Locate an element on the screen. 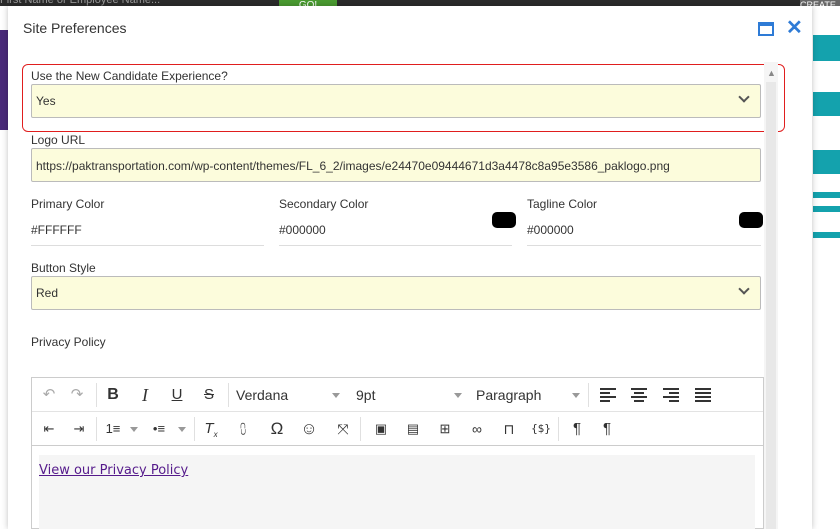 The height and width of the screenshot is (529, 840). secondary-color-value: #000000 is located at coordinates (302, 230).